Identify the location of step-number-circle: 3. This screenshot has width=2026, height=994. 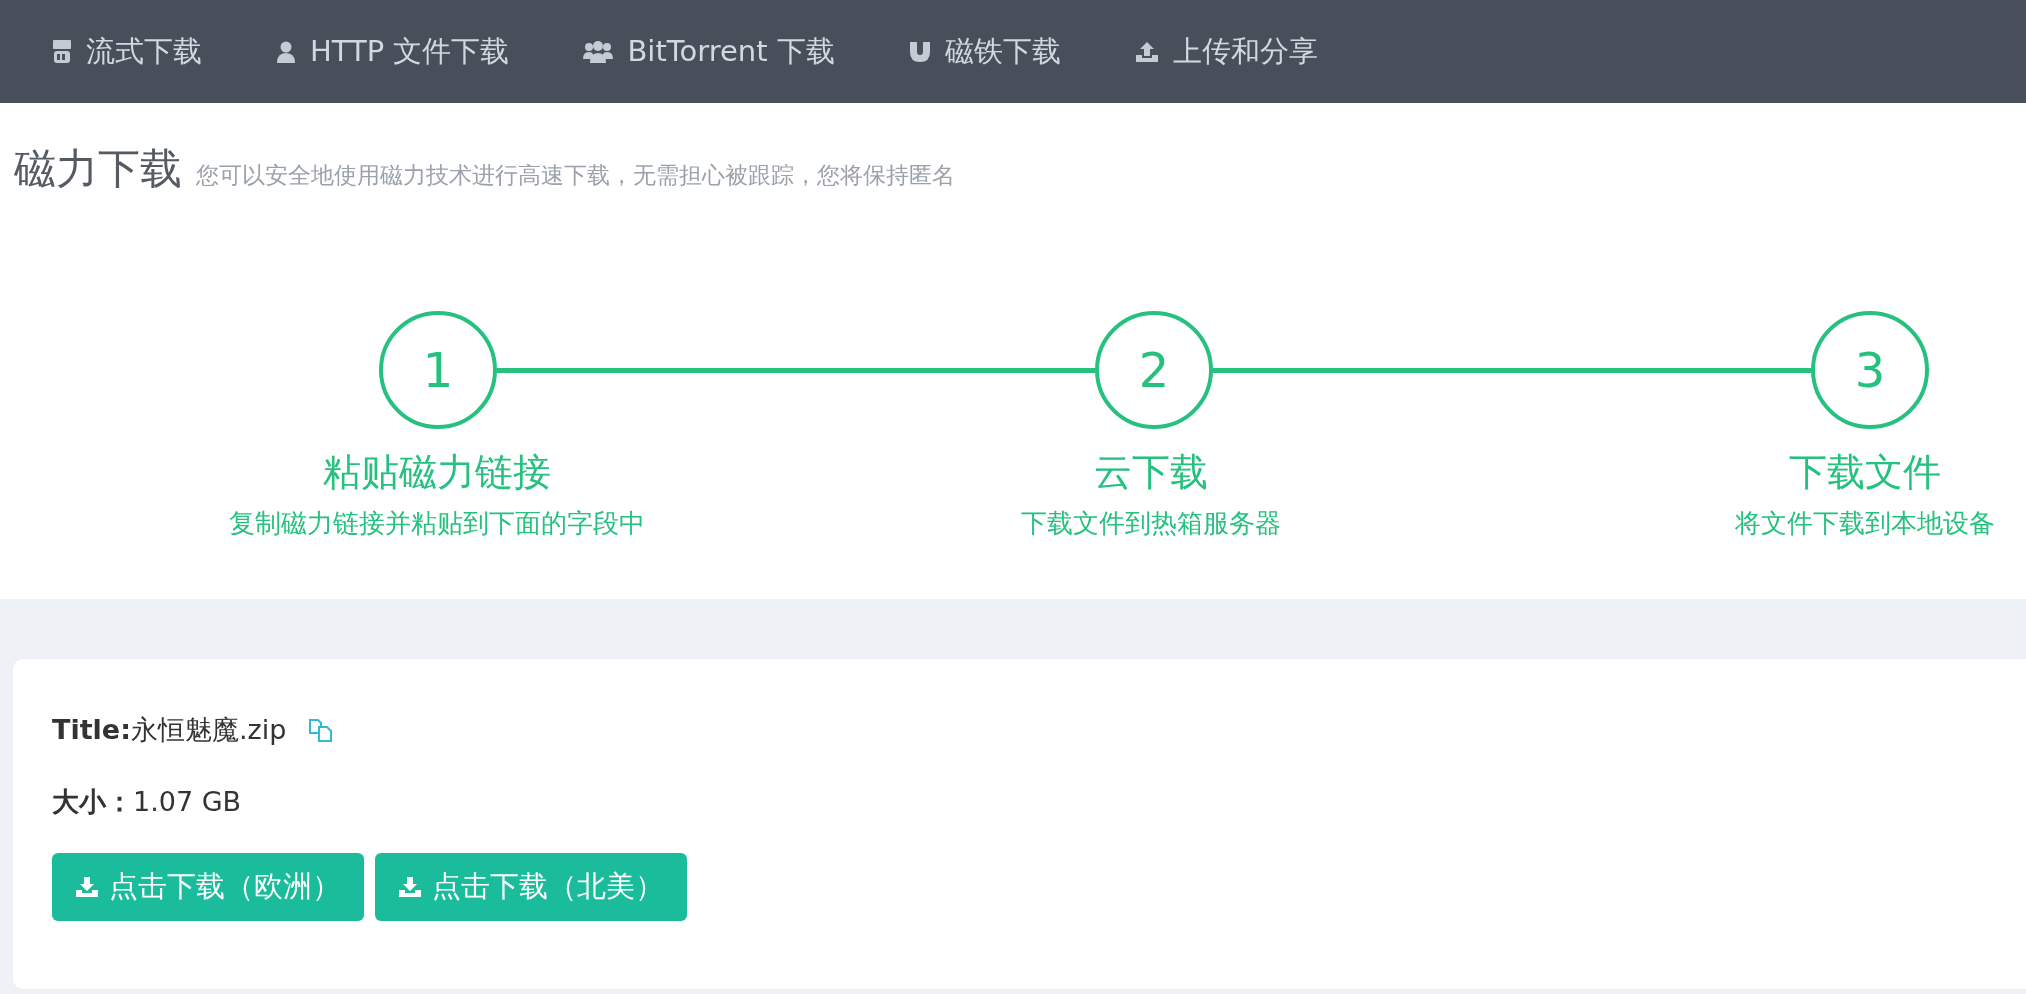
(1870, 370).